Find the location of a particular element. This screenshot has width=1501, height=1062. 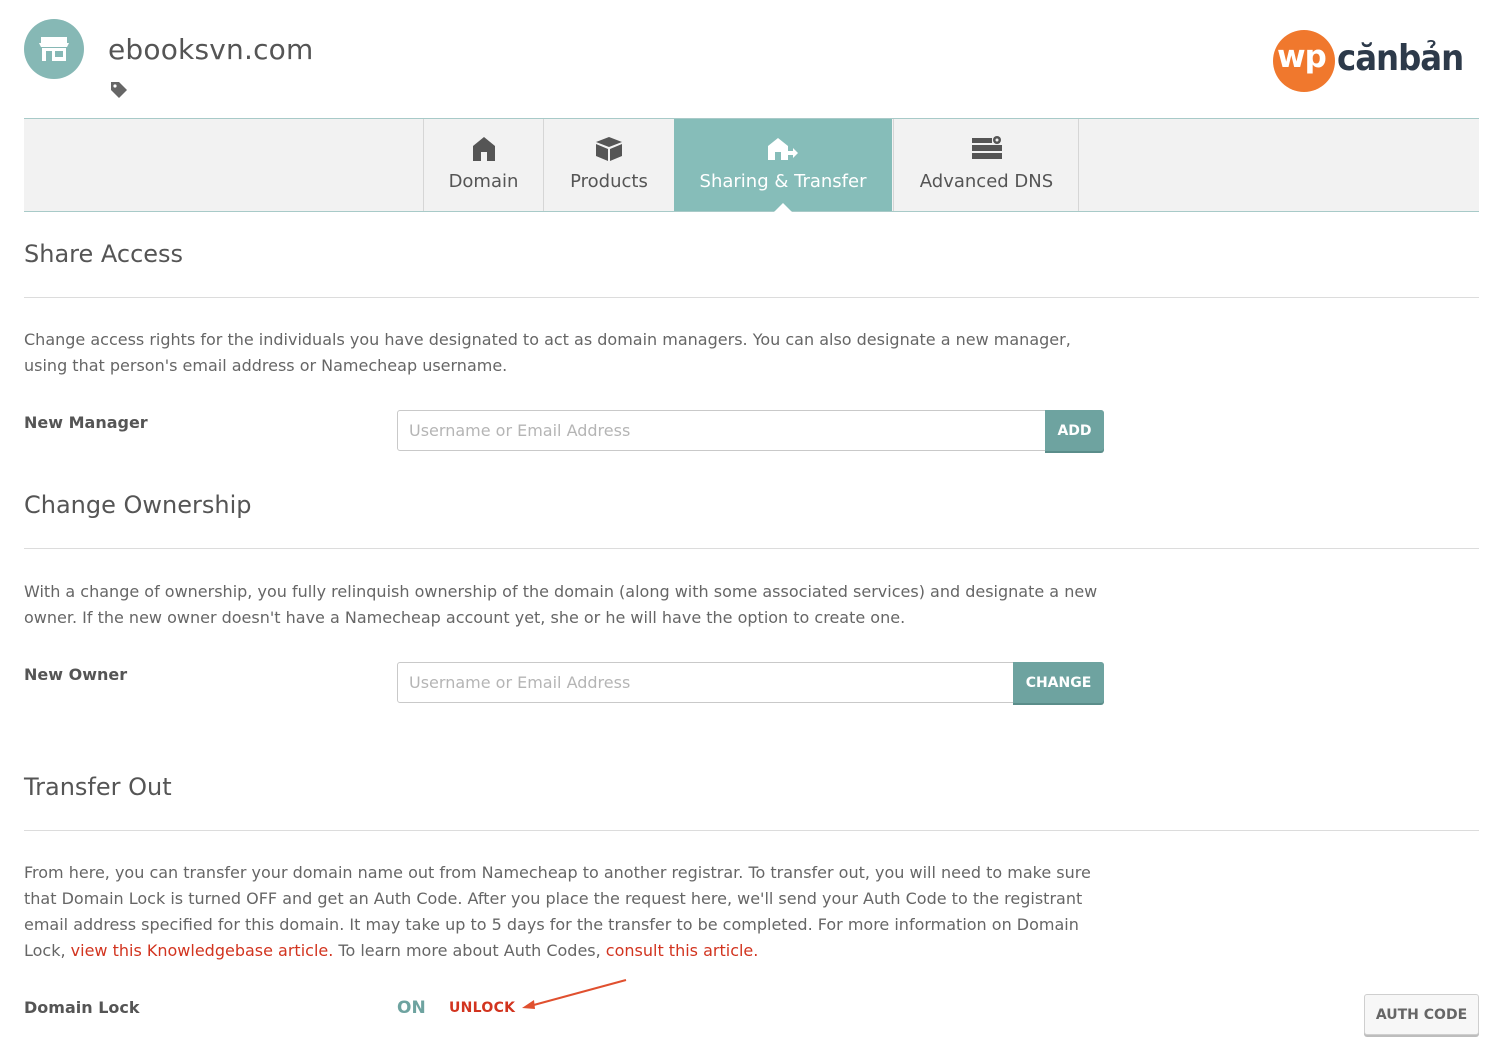

logo-wp-text: wp is located at coordinates (1302, 57).